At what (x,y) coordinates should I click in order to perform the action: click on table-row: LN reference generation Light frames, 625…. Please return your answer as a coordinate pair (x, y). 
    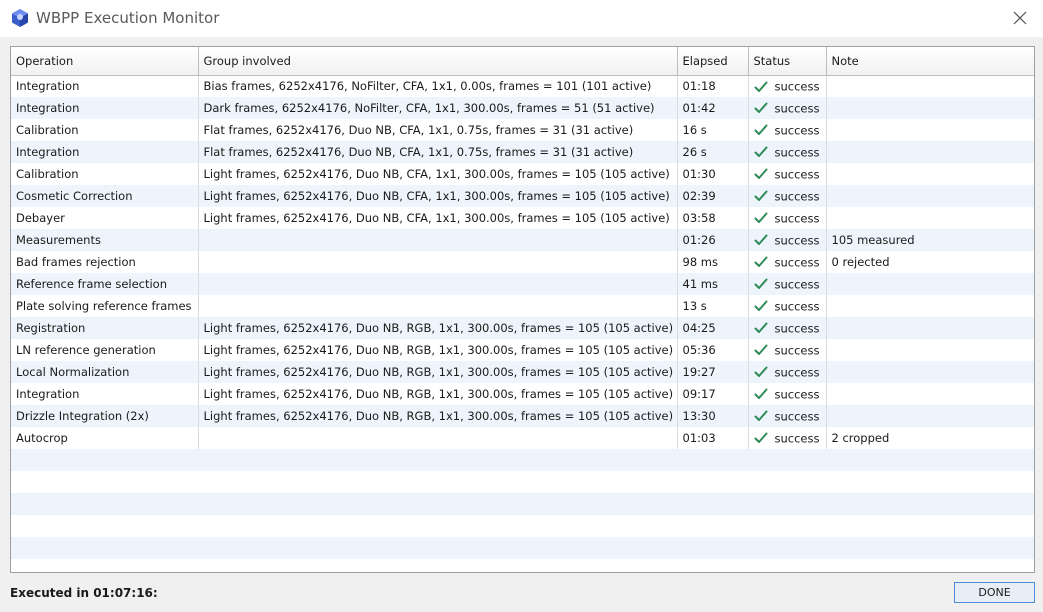
    Looking at the image, I should click on (522, 350).